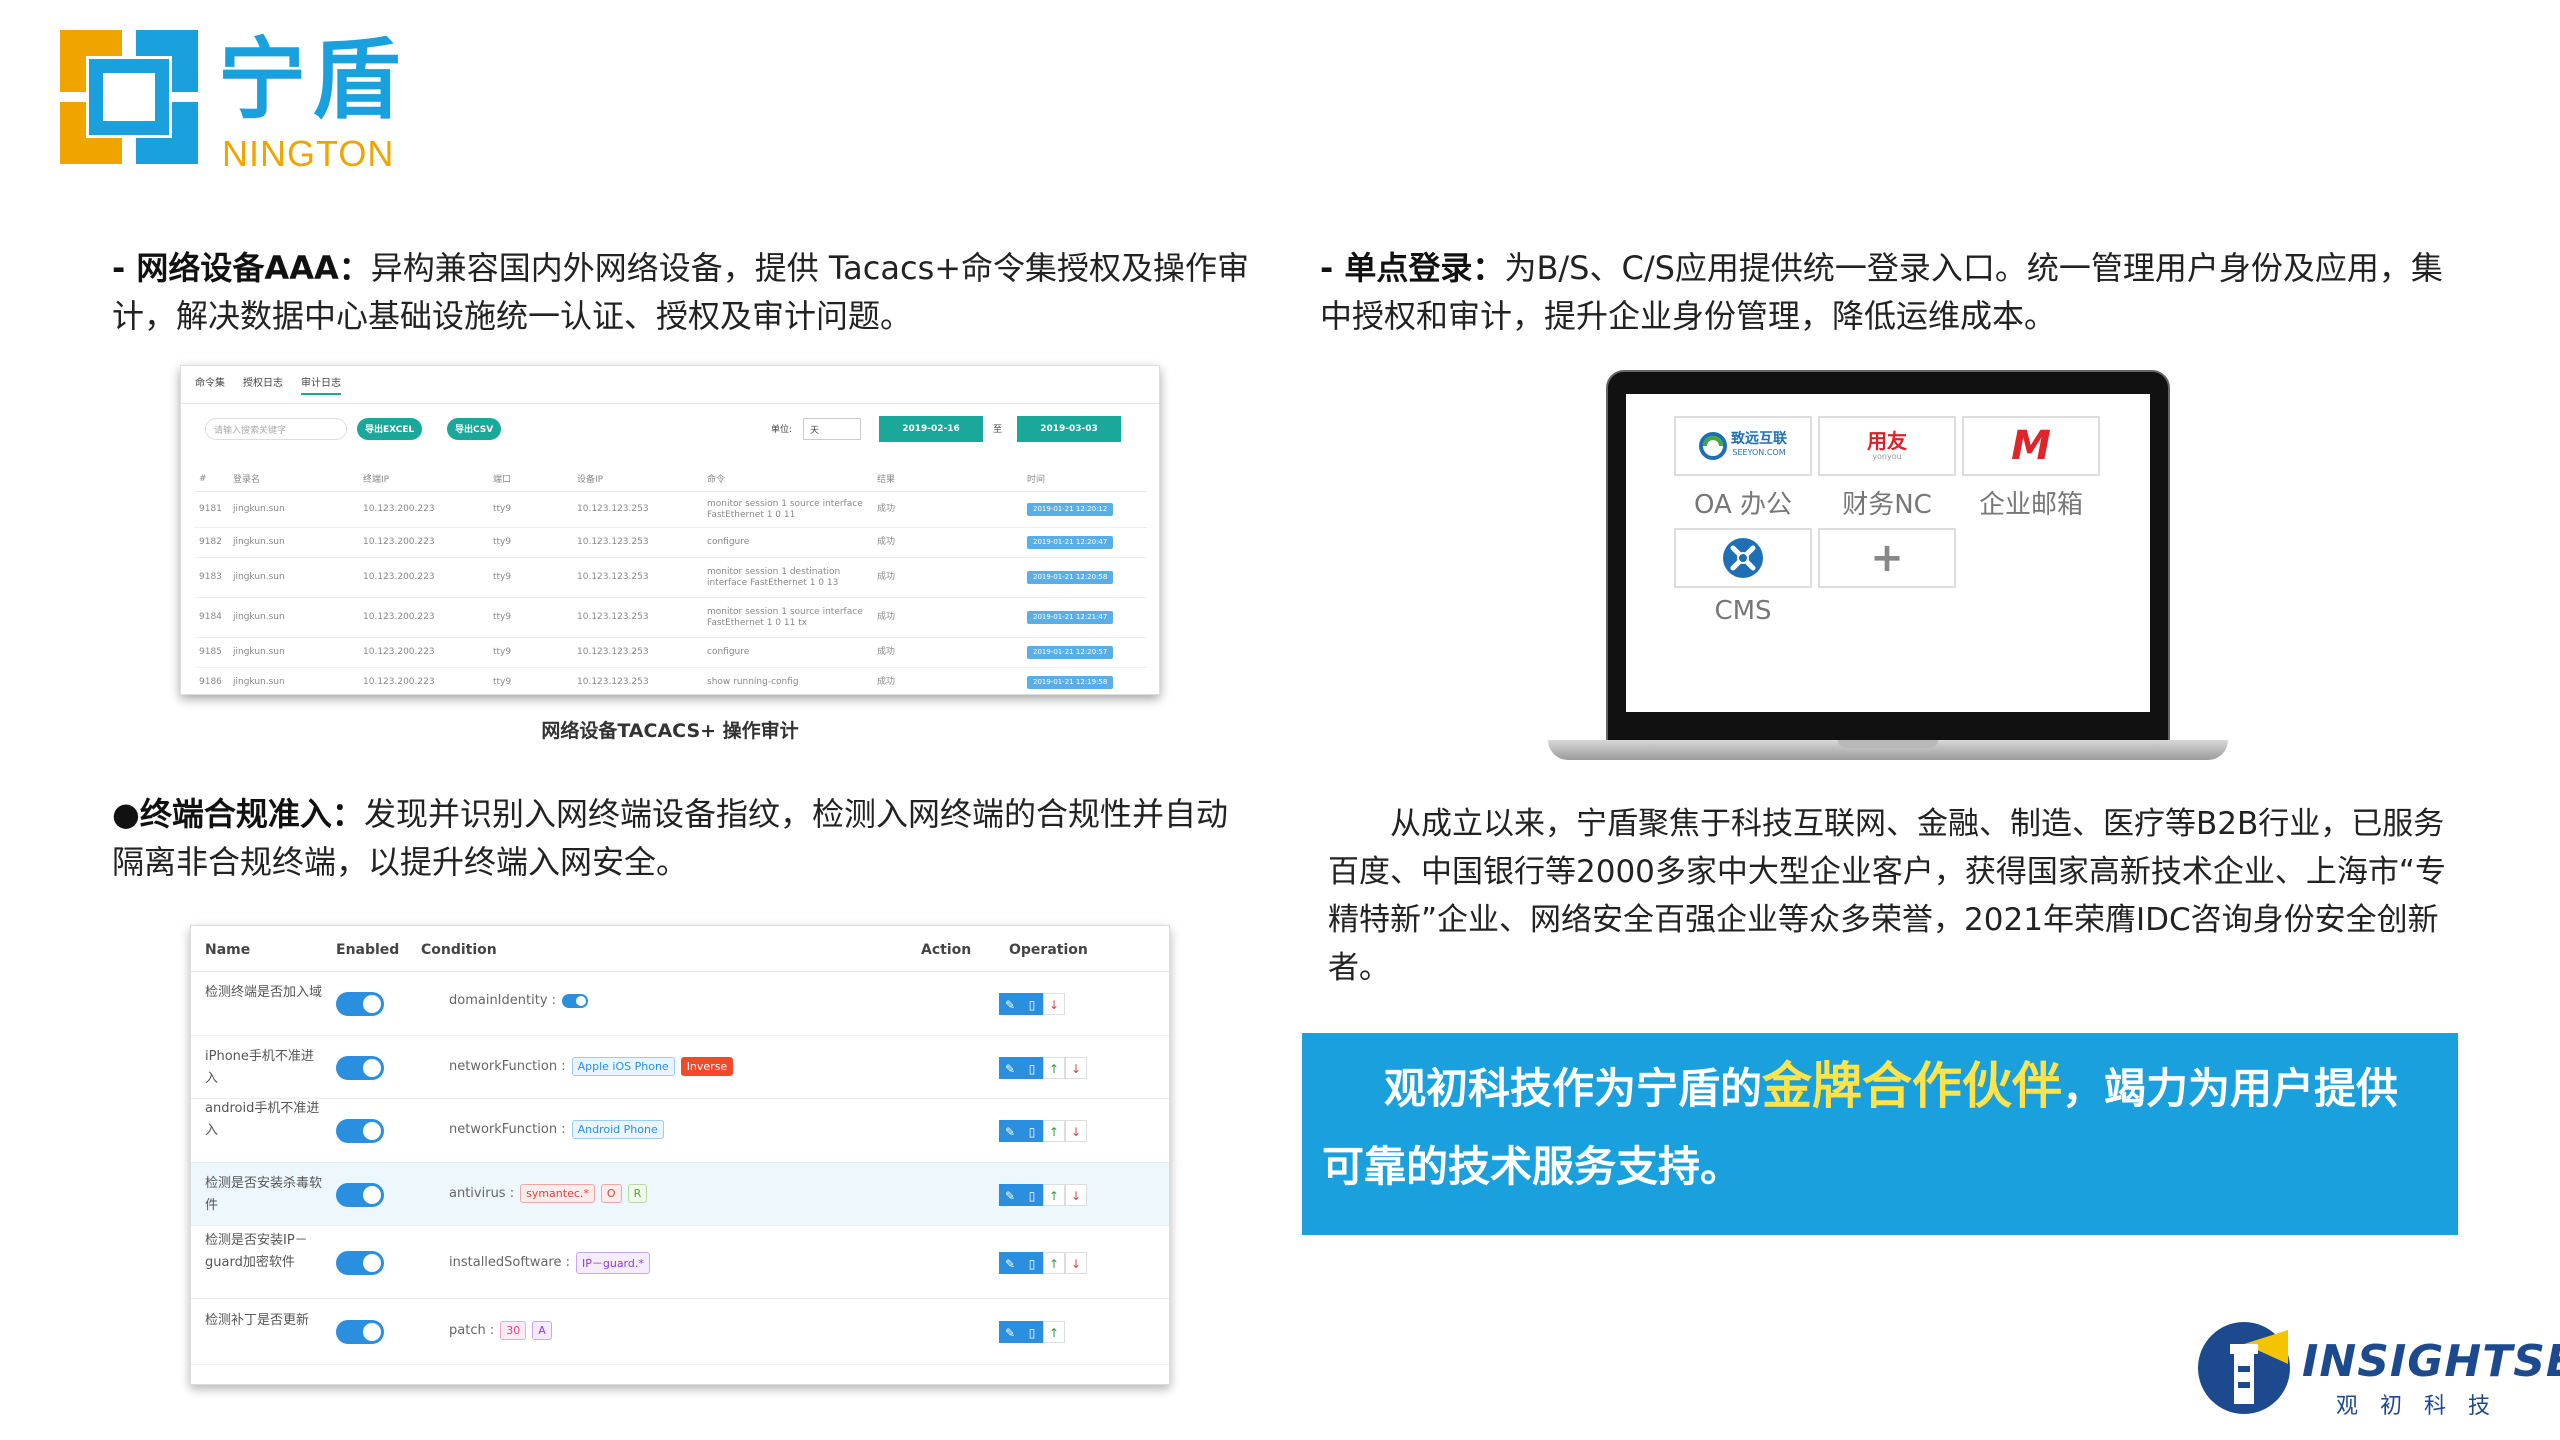  Describe the element at coordinates (308, 153) in the screenshot. I see `logo-en-text: NINGTON` at that location.